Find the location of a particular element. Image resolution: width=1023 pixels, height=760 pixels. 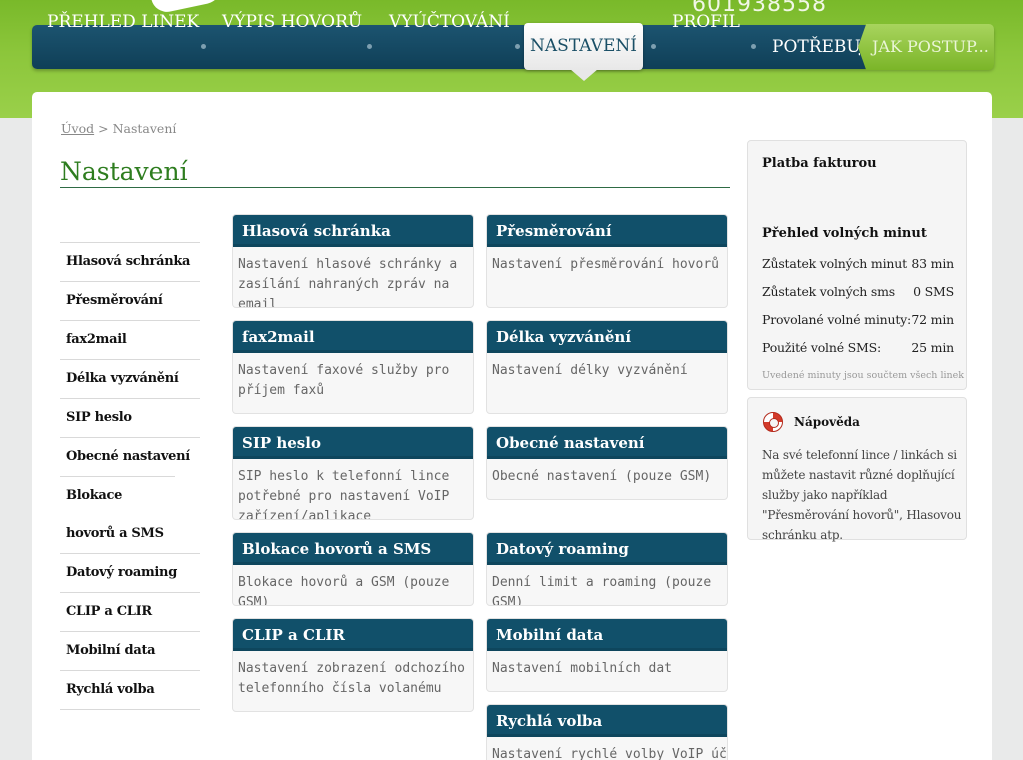

side-menu-item-fax2mail: fax2mail is located at coordinates (130, 339).